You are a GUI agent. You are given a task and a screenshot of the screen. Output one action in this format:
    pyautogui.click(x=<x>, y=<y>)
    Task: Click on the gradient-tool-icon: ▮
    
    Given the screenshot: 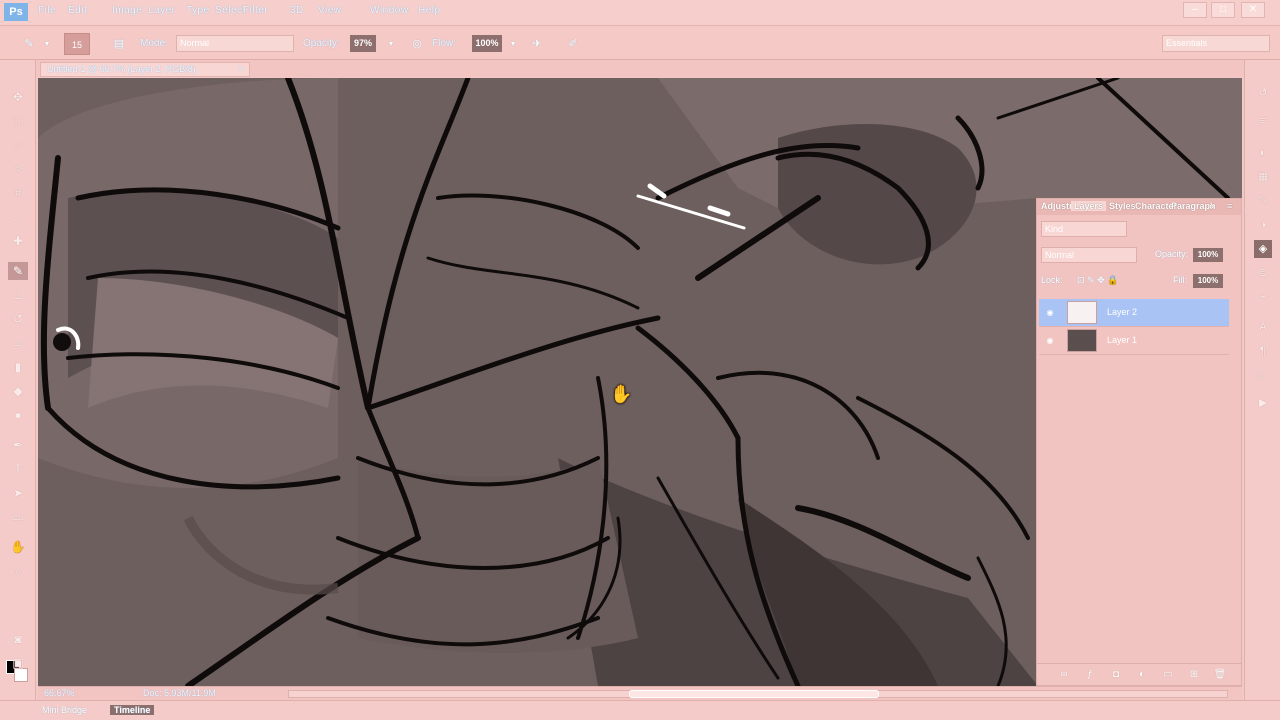 What is the action you would take?
    pyautogui.click(x=18, y=367)
    